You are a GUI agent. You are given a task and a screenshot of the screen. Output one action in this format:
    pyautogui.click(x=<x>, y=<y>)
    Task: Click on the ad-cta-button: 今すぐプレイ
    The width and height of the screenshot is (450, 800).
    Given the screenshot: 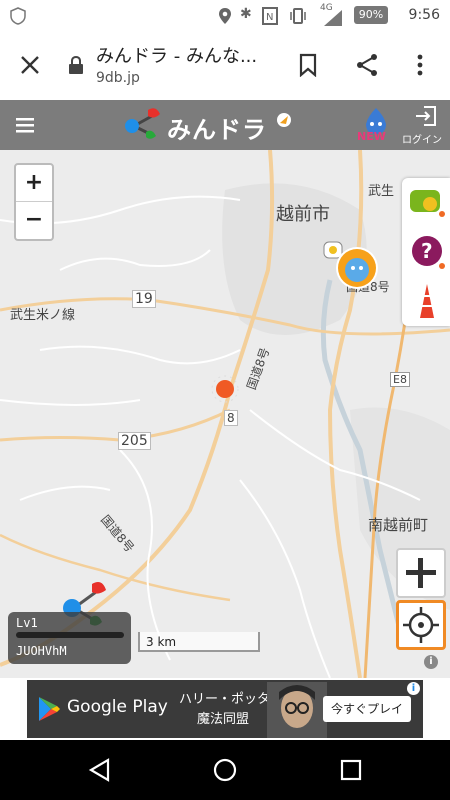 What is the action you would take?
    pyautogui.click(x=367, y=709)
    